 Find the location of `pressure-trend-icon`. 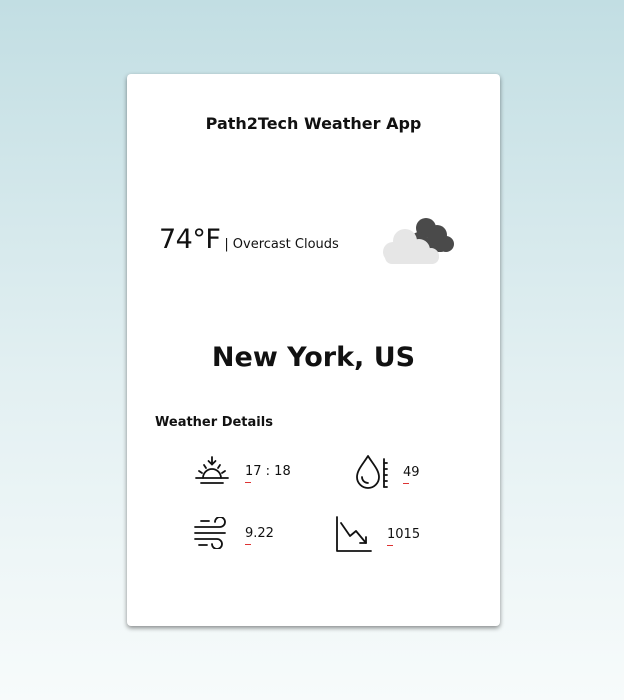

pressure-trend-icon is located at coordinates (354, 534).